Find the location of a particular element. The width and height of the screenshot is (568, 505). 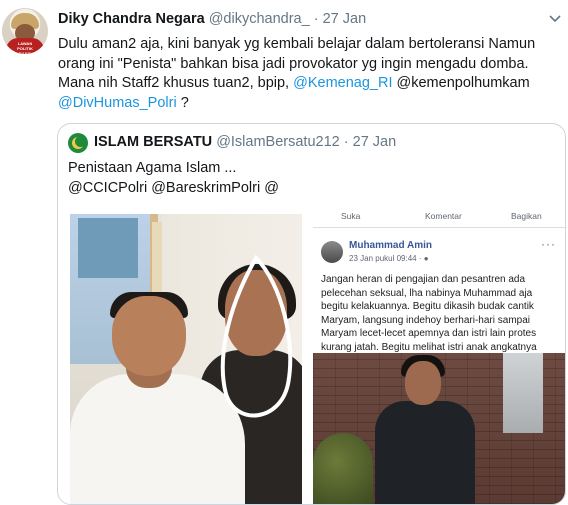

fb-divider is located at coordinates (439, 227).